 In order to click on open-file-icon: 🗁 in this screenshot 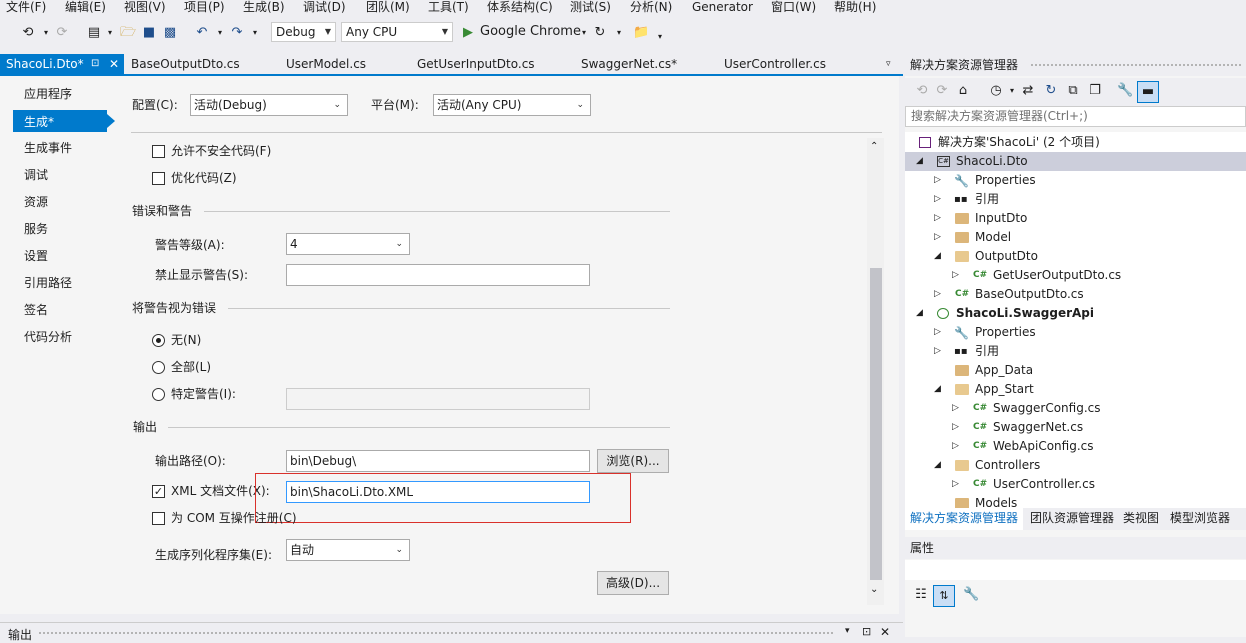, I will do `click(128, 33)`.